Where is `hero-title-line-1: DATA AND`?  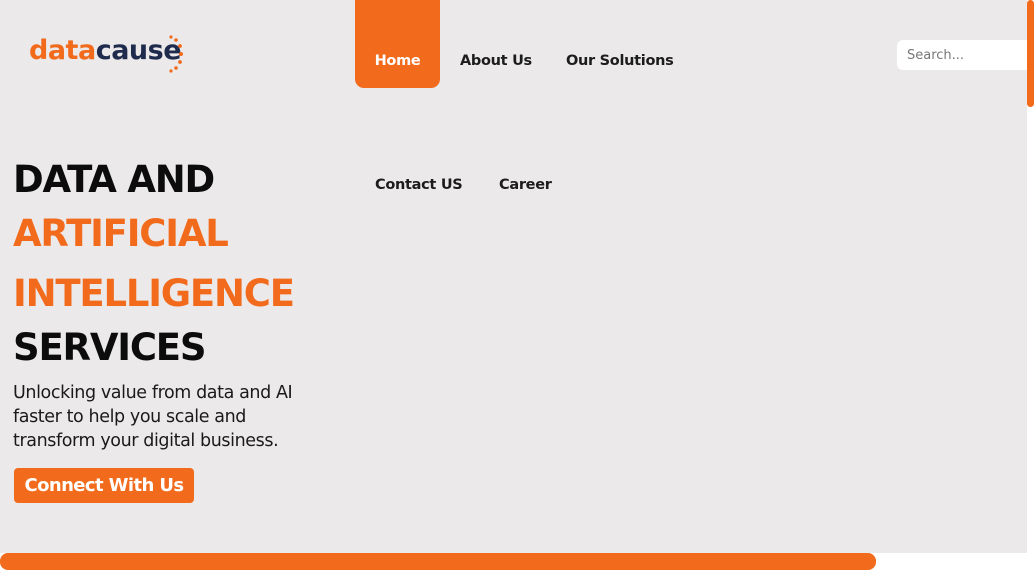 hero-title-line-1: DATA AND is located at coordinates (114, 179).